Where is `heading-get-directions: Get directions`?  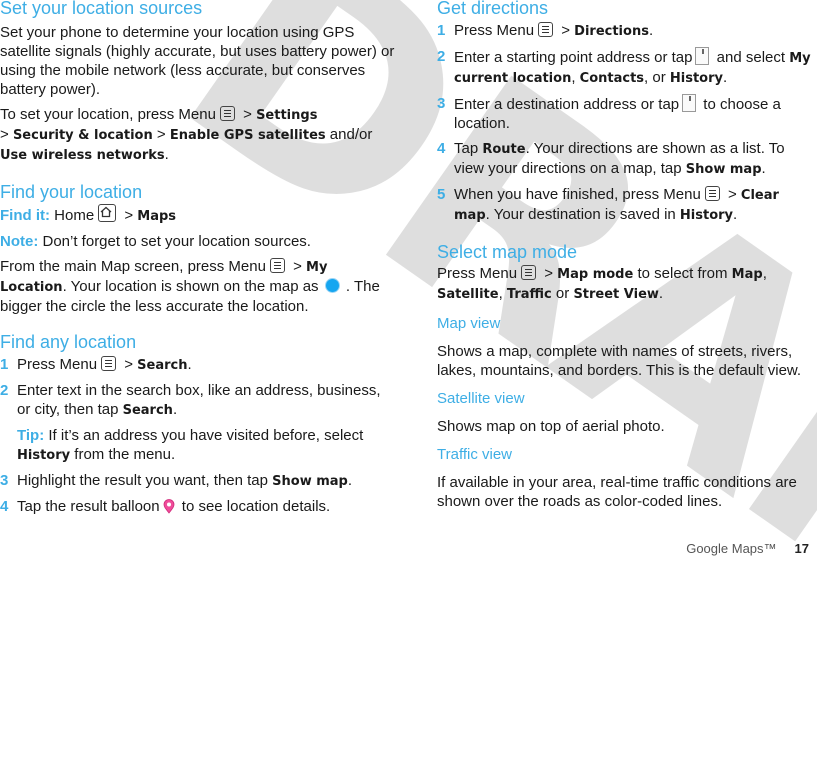 heading-get-directions: Get directions is located at coordinates (493, 9).